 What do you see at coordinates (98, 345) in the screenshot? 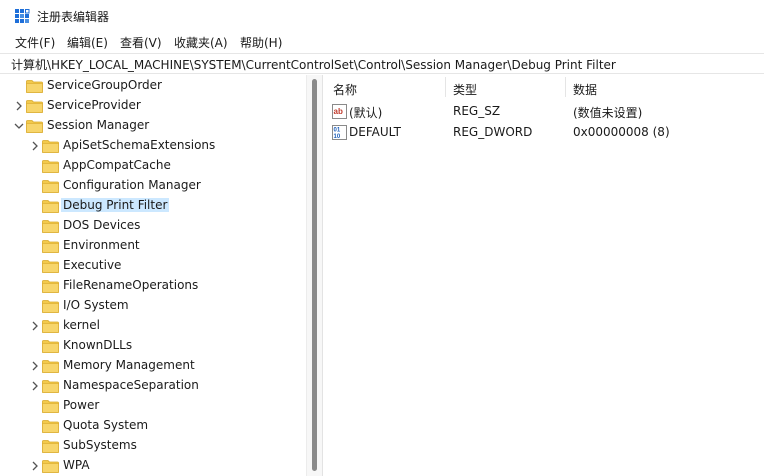
I see `tree-item-label: KnownDLLs` at bounding box center [98, 345].